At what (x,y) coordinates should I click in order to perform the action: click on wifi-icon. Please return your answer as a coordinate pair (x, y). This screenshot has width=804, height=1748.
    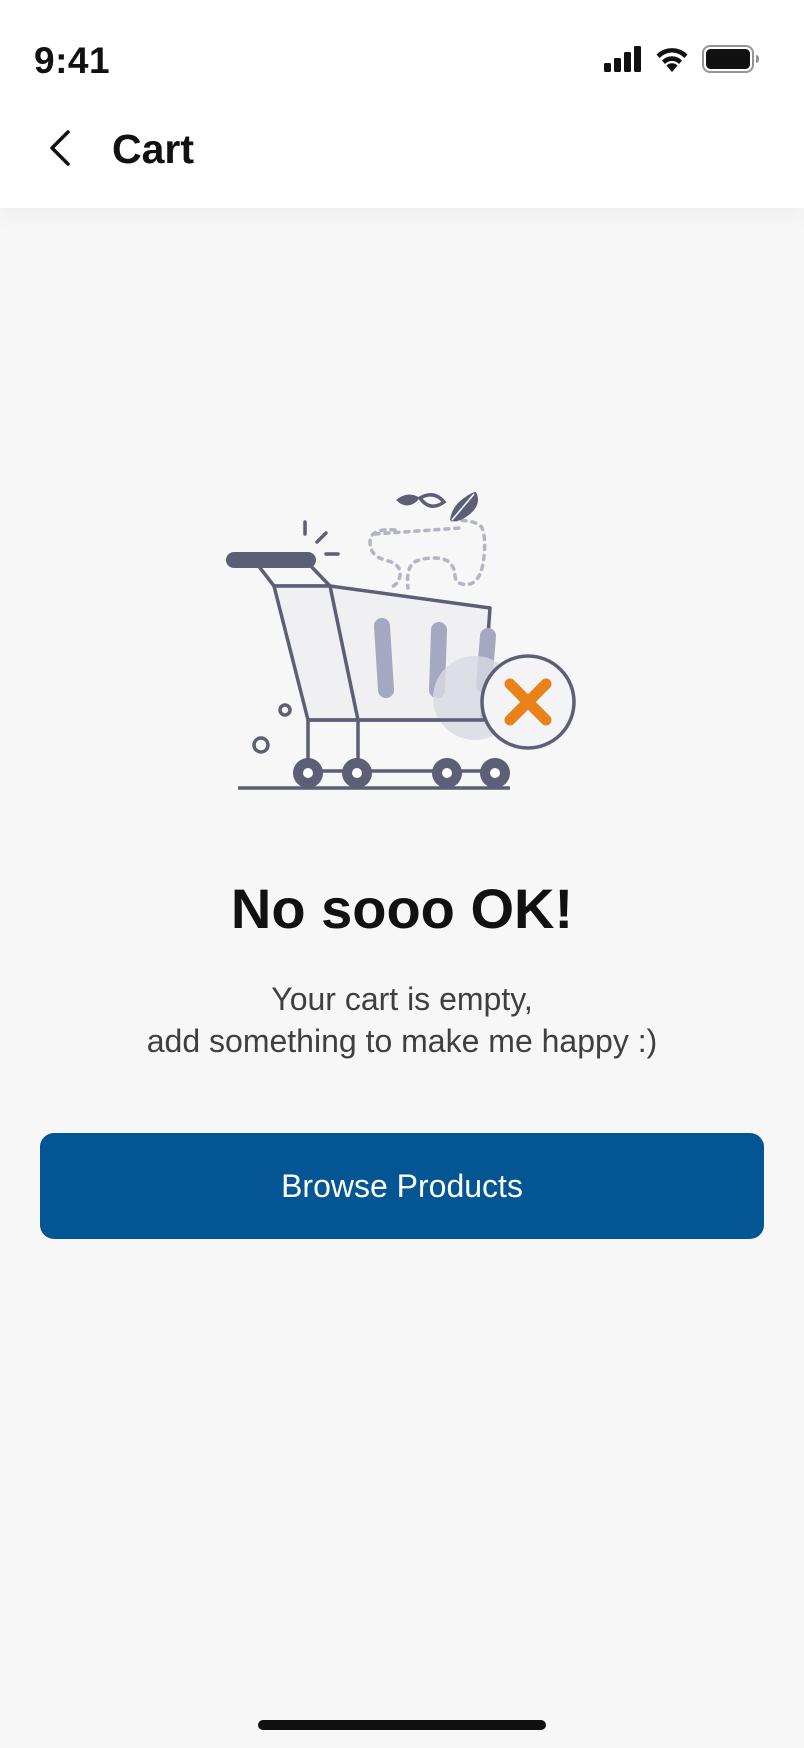
    Looking at the image, I should click on (672, 60).